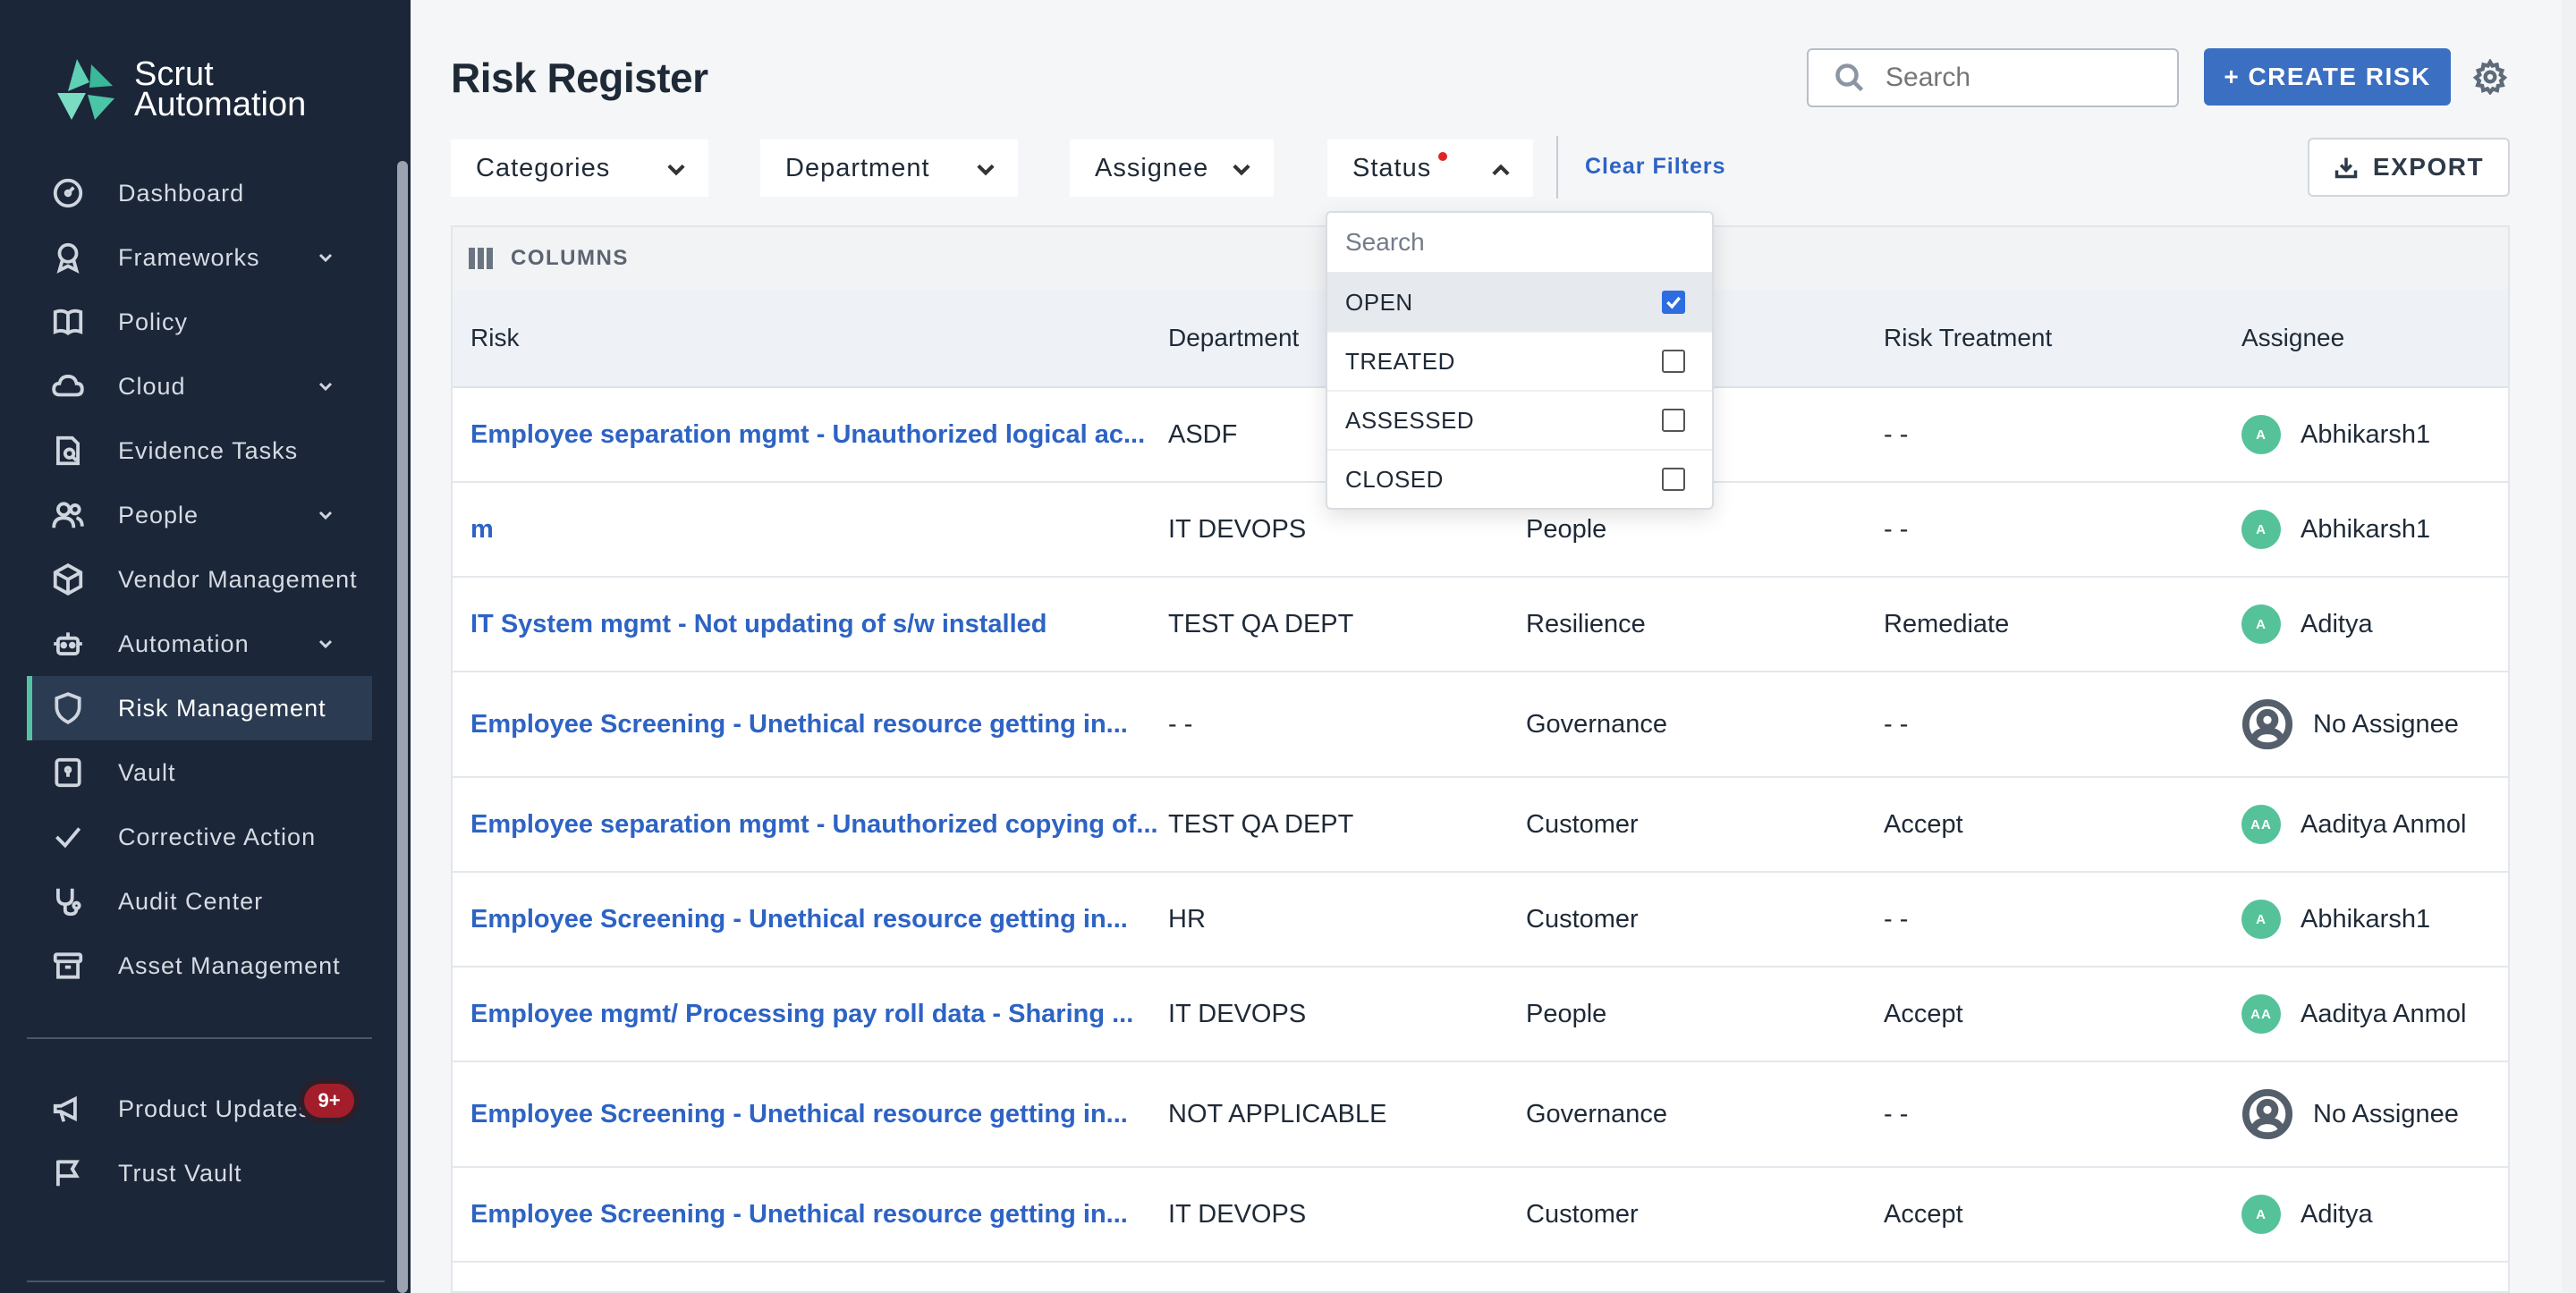 The width and height of the screenshot is (2576, 1293). What do you see at coordinates (184, 644) in the screenshot?
I see `sidebar-item-label: Automation` at bounding box center [184, 644].